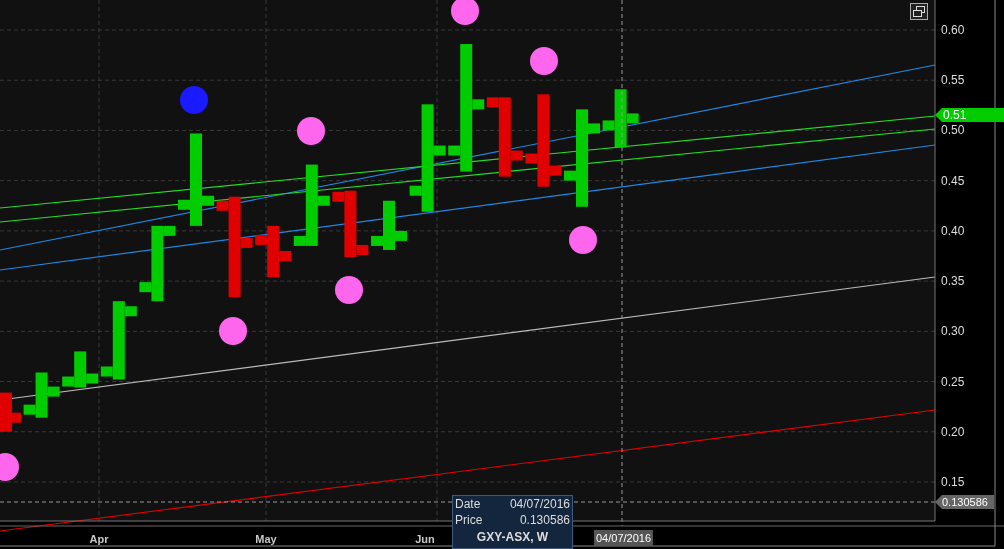  What do you see at coordinates (425, 539) in the screenshot?
I see `x-axis-label: Jun` at bounding box center [425, 539].